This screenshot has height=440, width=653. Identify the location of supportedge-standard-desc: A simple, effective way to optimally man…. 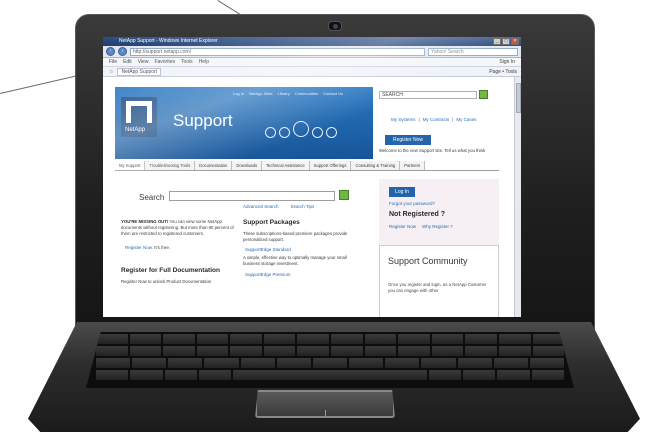
(295, 260).